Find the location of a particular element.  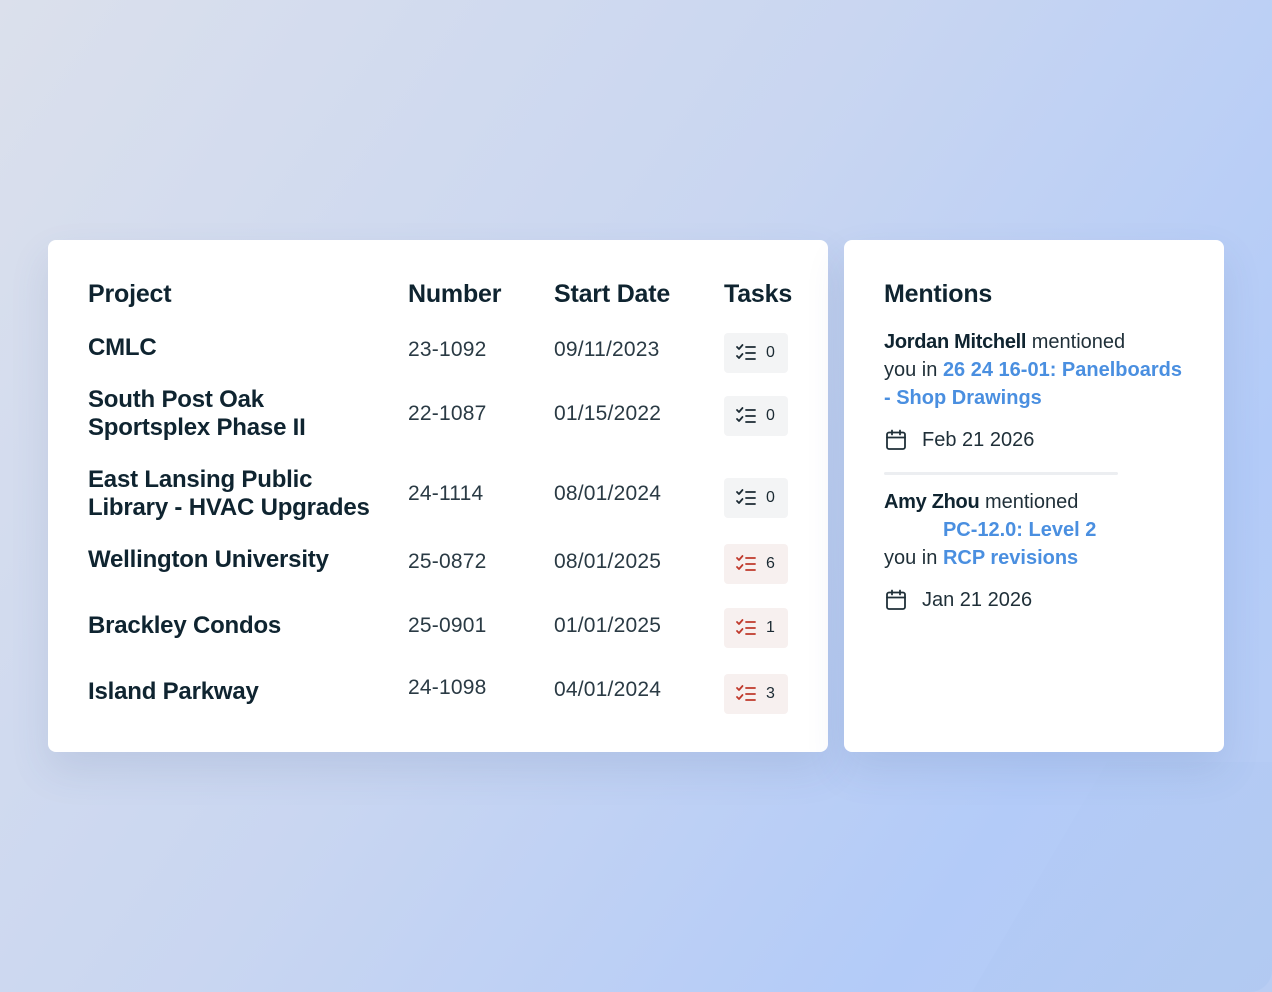

column-header-start-date: Start Date is located at coordinates (612, 294).